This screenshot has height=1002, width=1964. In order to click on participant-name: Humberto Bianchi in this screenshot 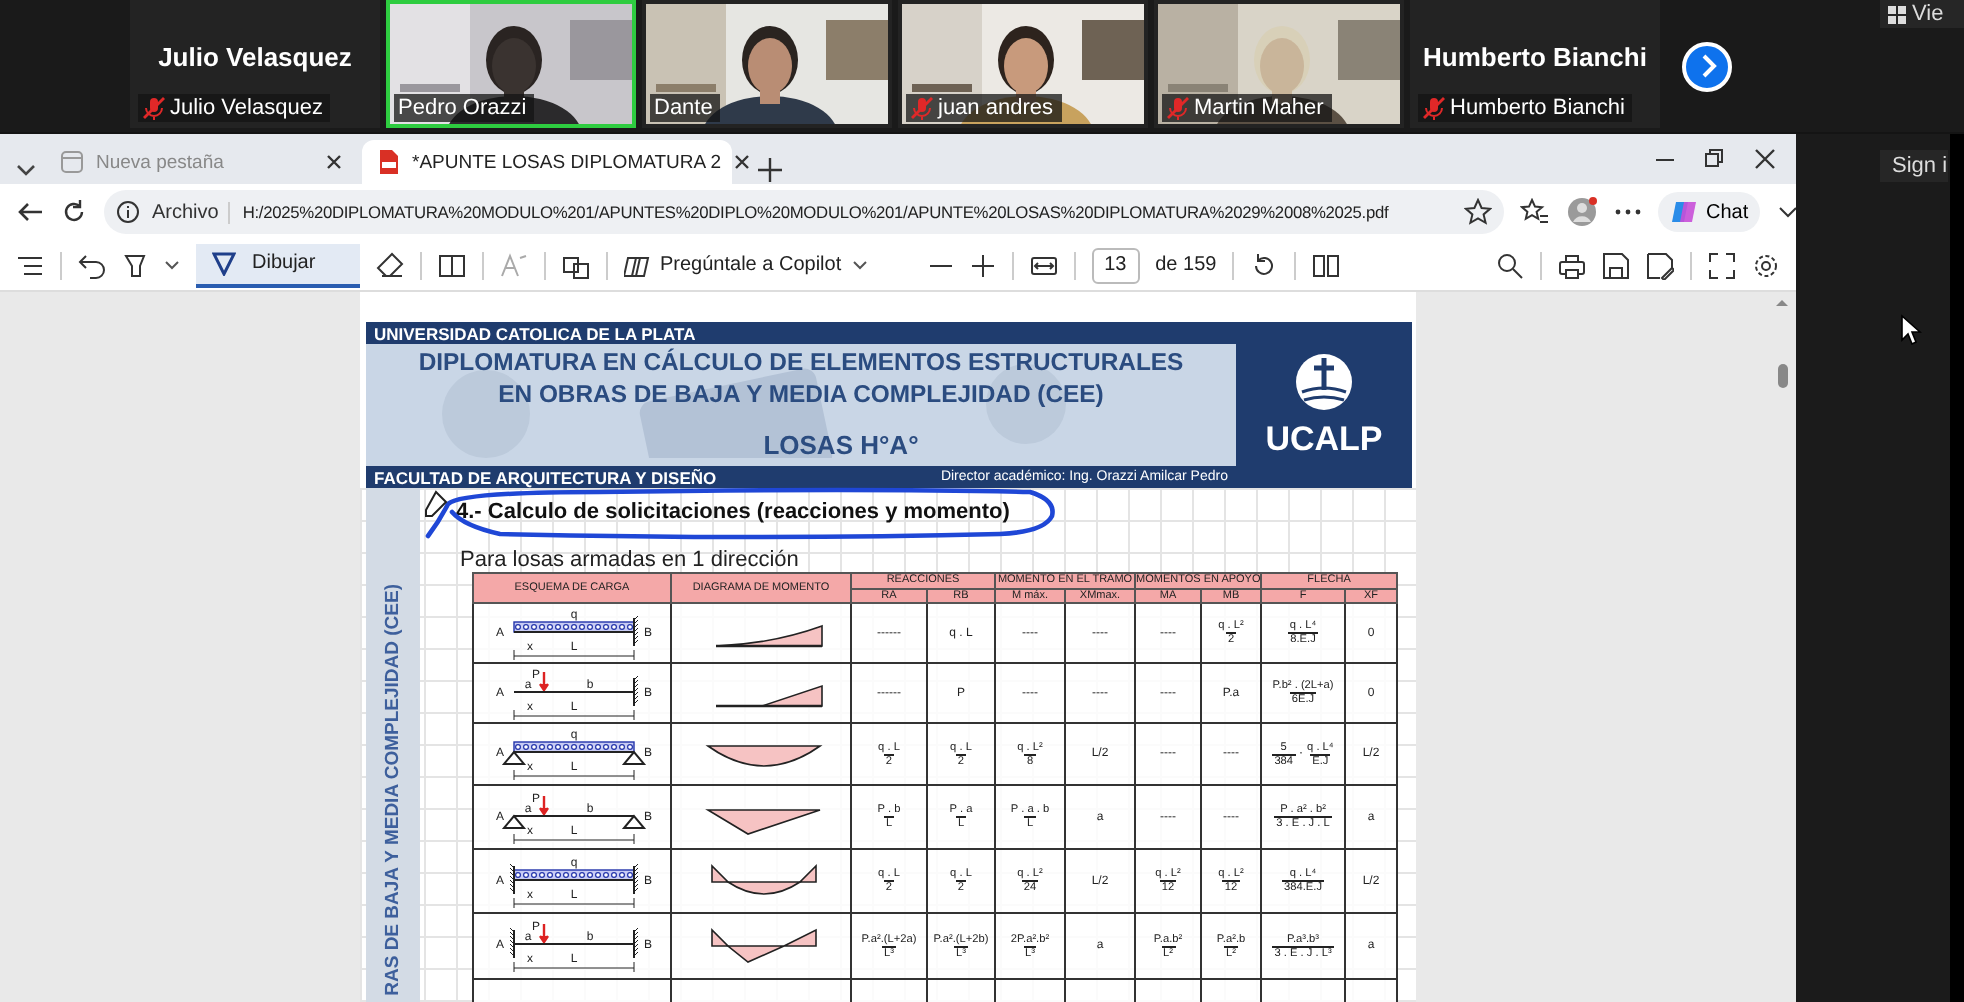, I will do `click(1535, 56)`.